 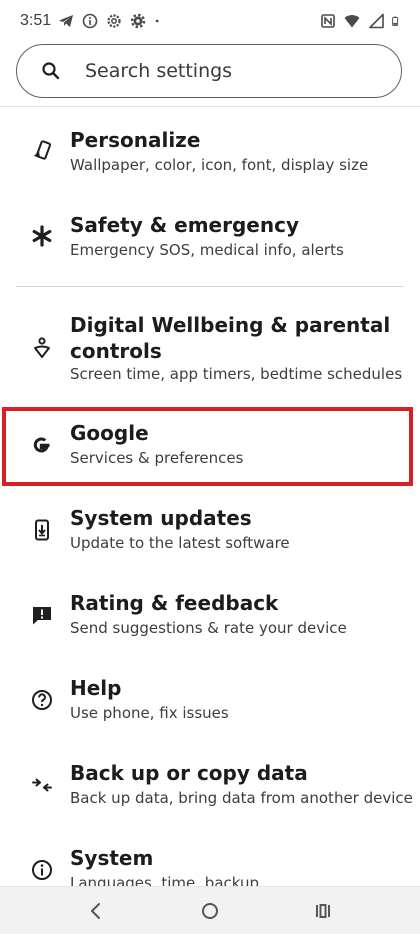 What do you see at coordinates (112, 858) in the screenshot?
I see `item-title: System` at bounding box center [112, 858].